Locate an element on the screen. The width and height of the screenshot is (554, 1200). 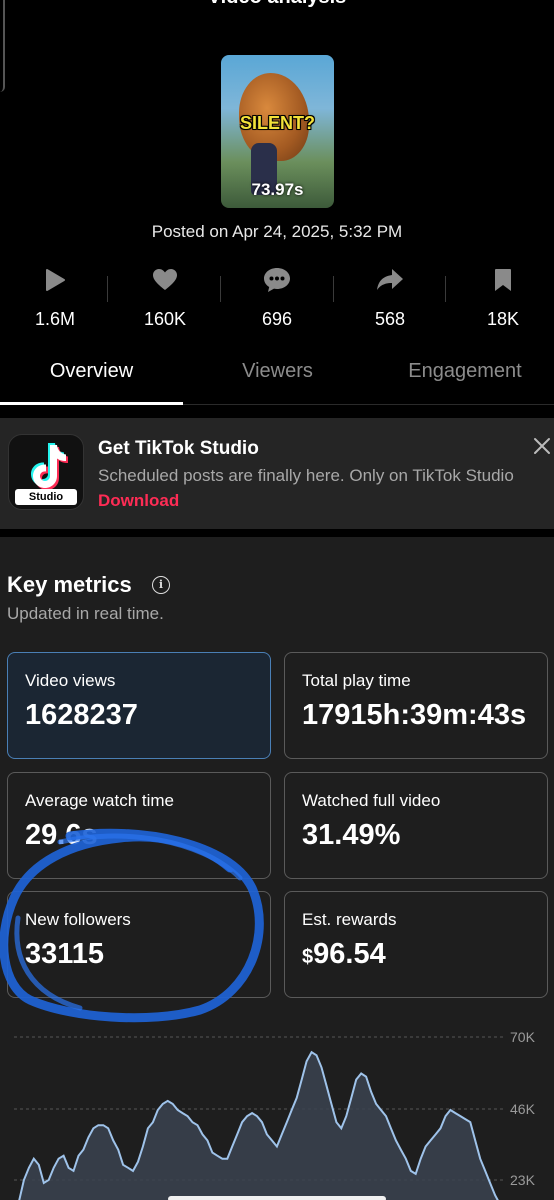
tab-viewers: Viewers is located at coordinates (277, 382).